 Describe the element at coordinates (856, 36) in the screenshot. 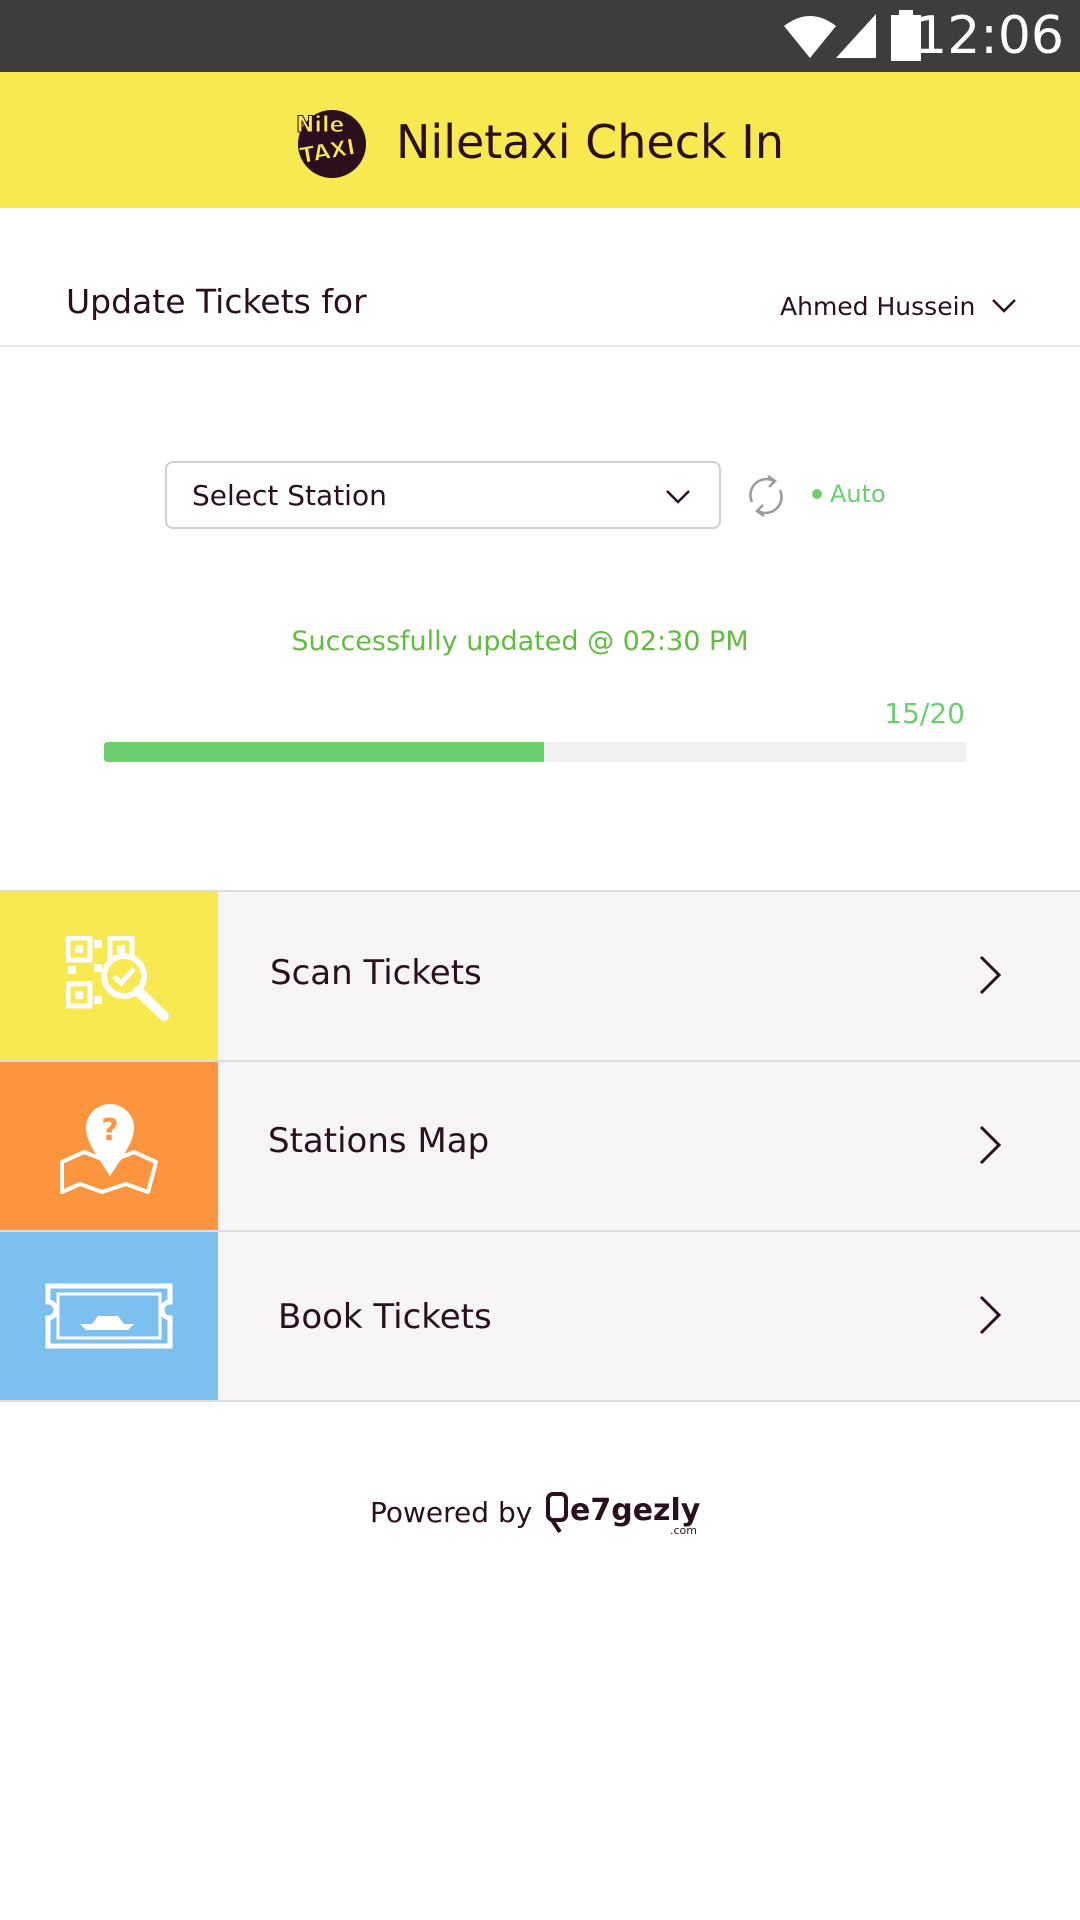

I see `signal-icon` at that location.